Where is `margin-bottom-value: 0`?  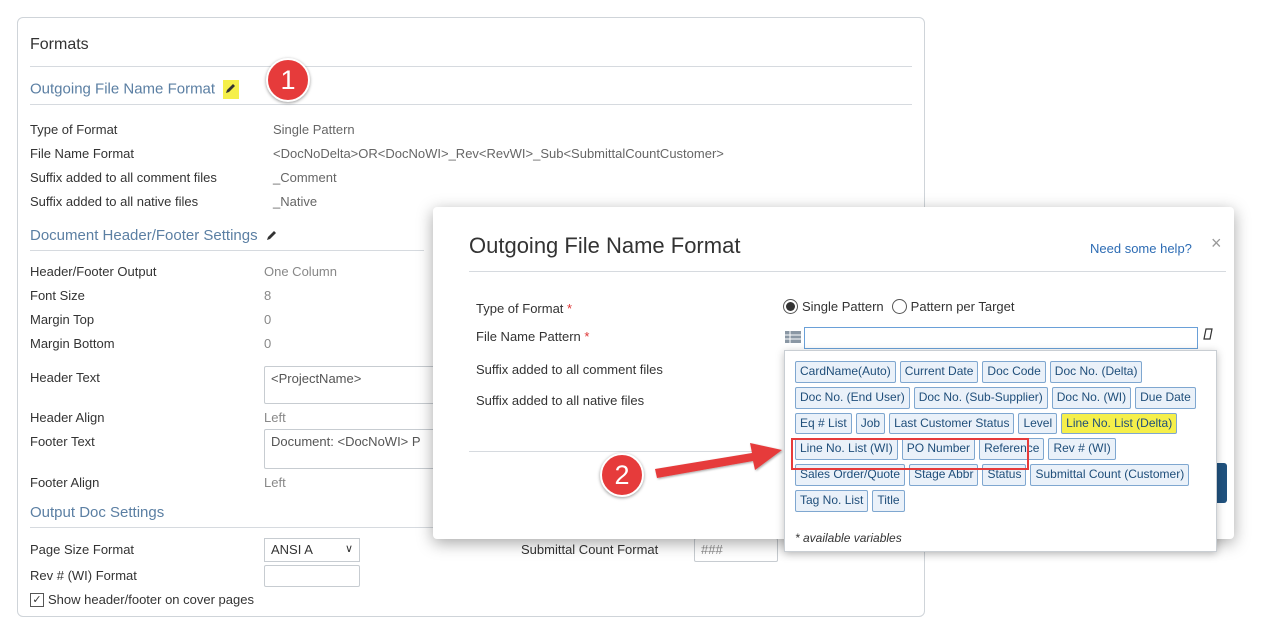
margin-bottom-value: 0 is located at coordinates (268, 343).